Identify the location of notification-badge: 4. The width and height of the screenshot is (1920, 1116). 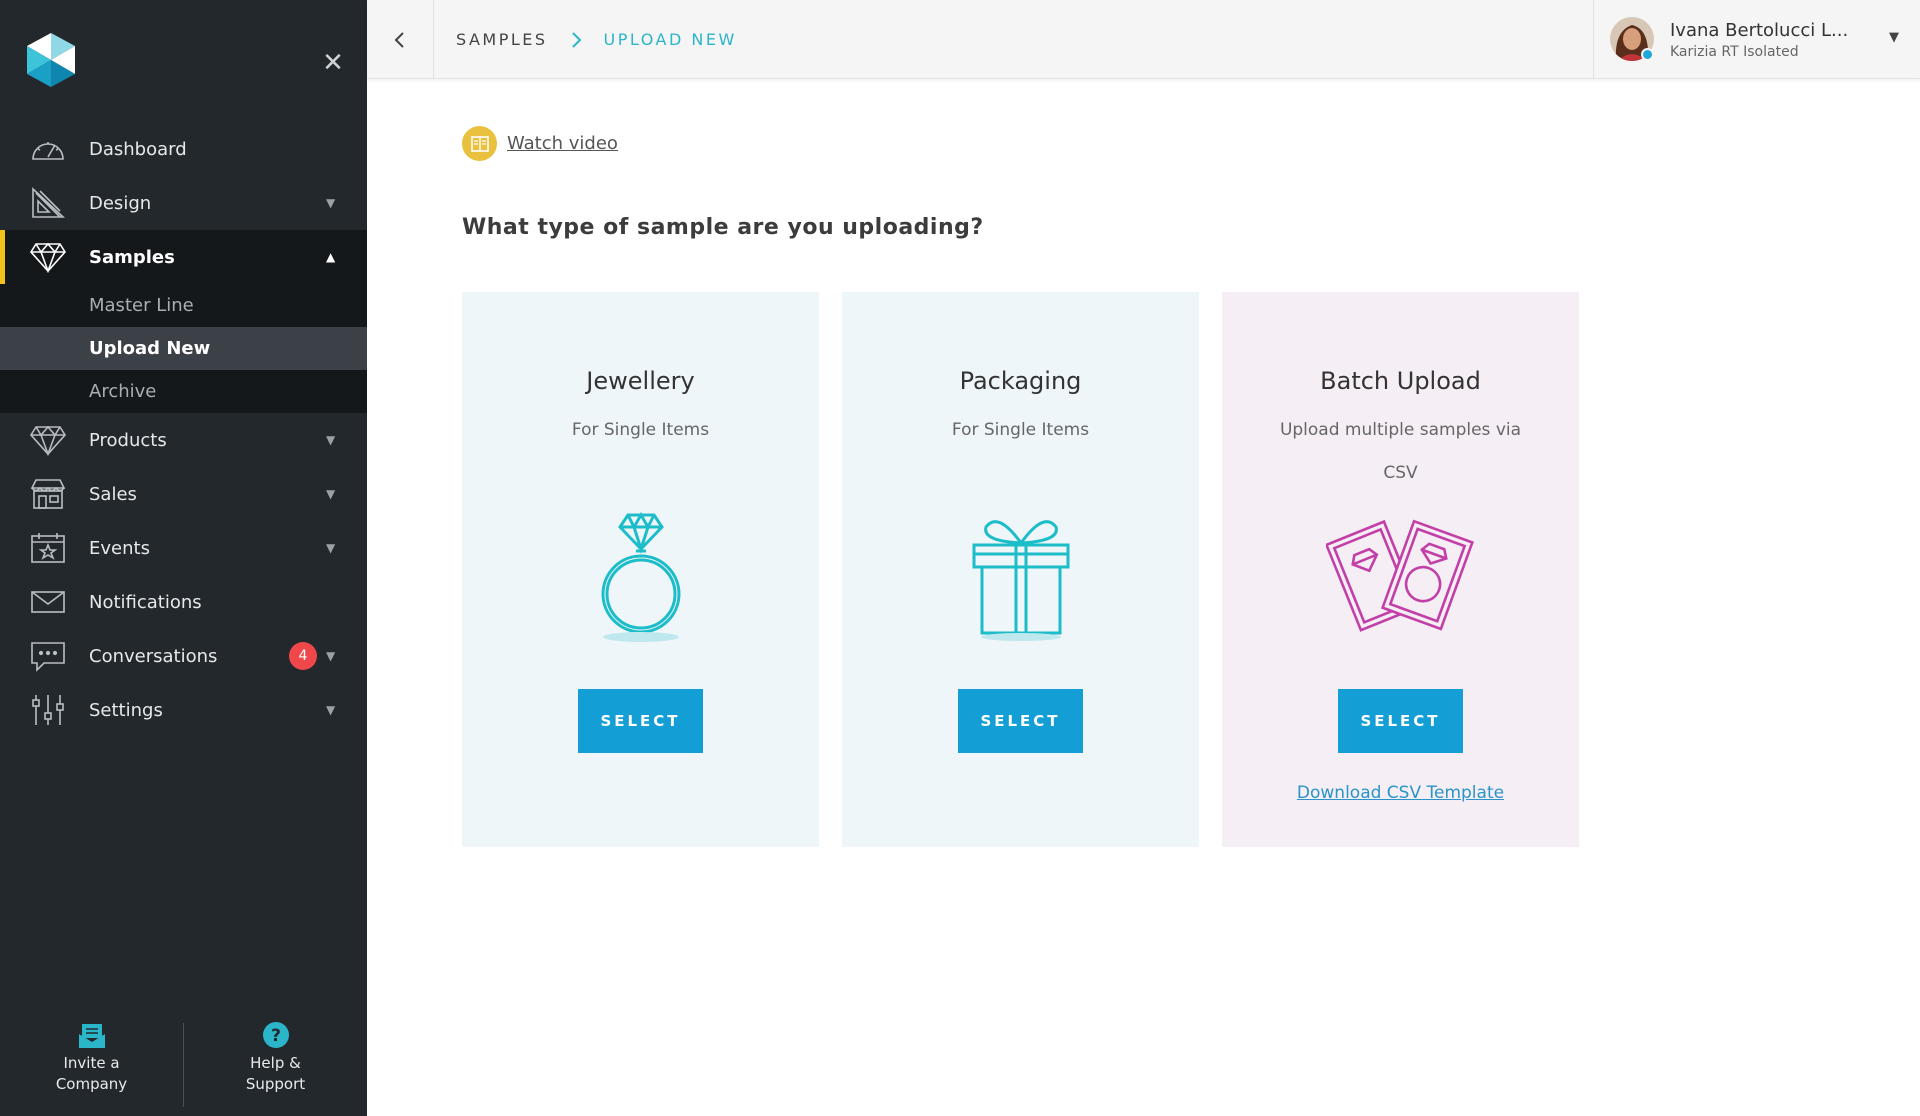
(303, 656).